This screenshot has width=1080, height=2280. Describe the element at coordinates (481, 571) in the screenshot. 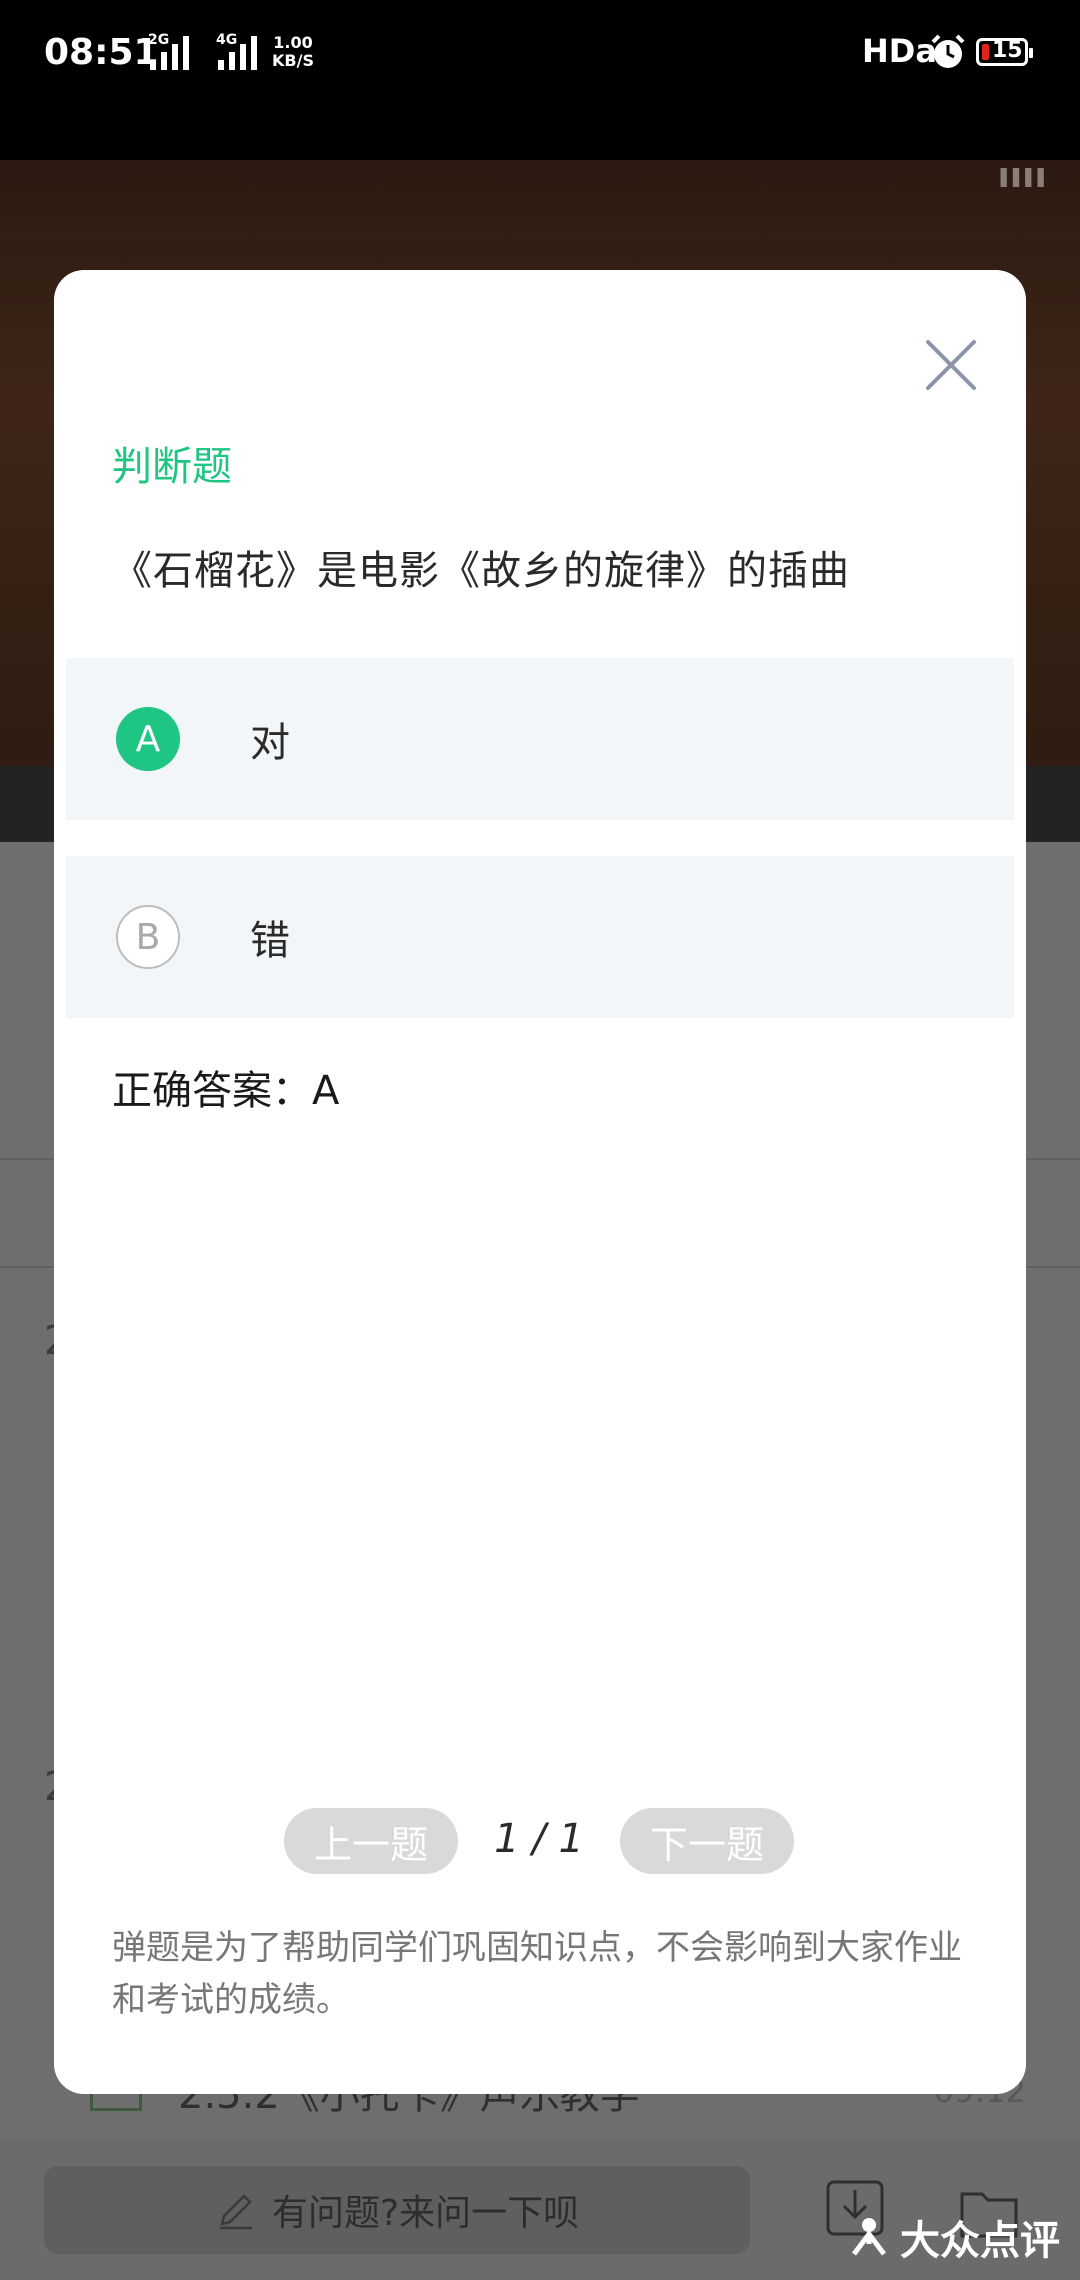

I see `question-text: 《石榴花》是电影《故乡的旋律》的插曲` at that location.